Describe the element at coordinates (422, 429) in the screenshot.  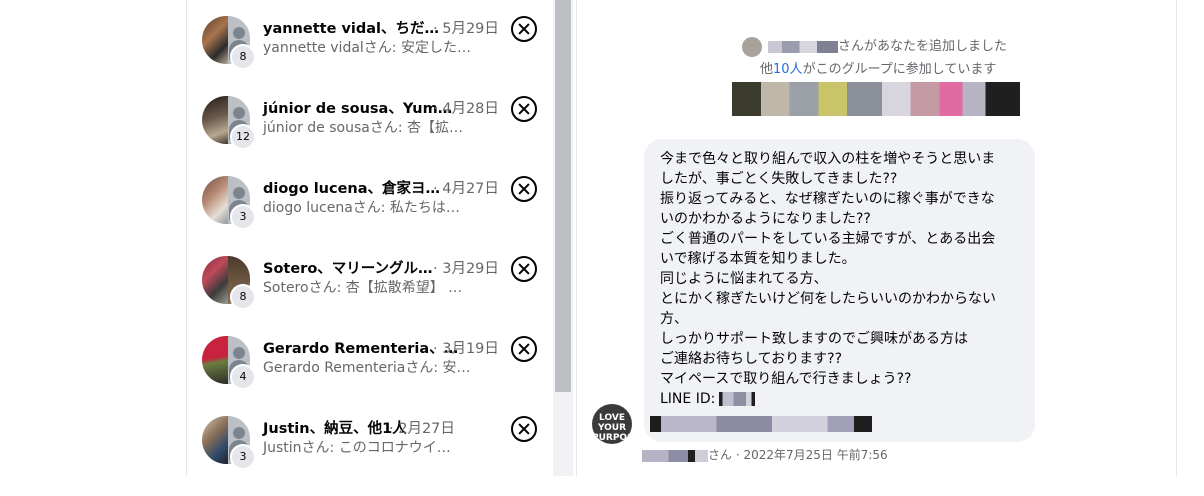
I see `thread-date: · 2月27日` at that location.